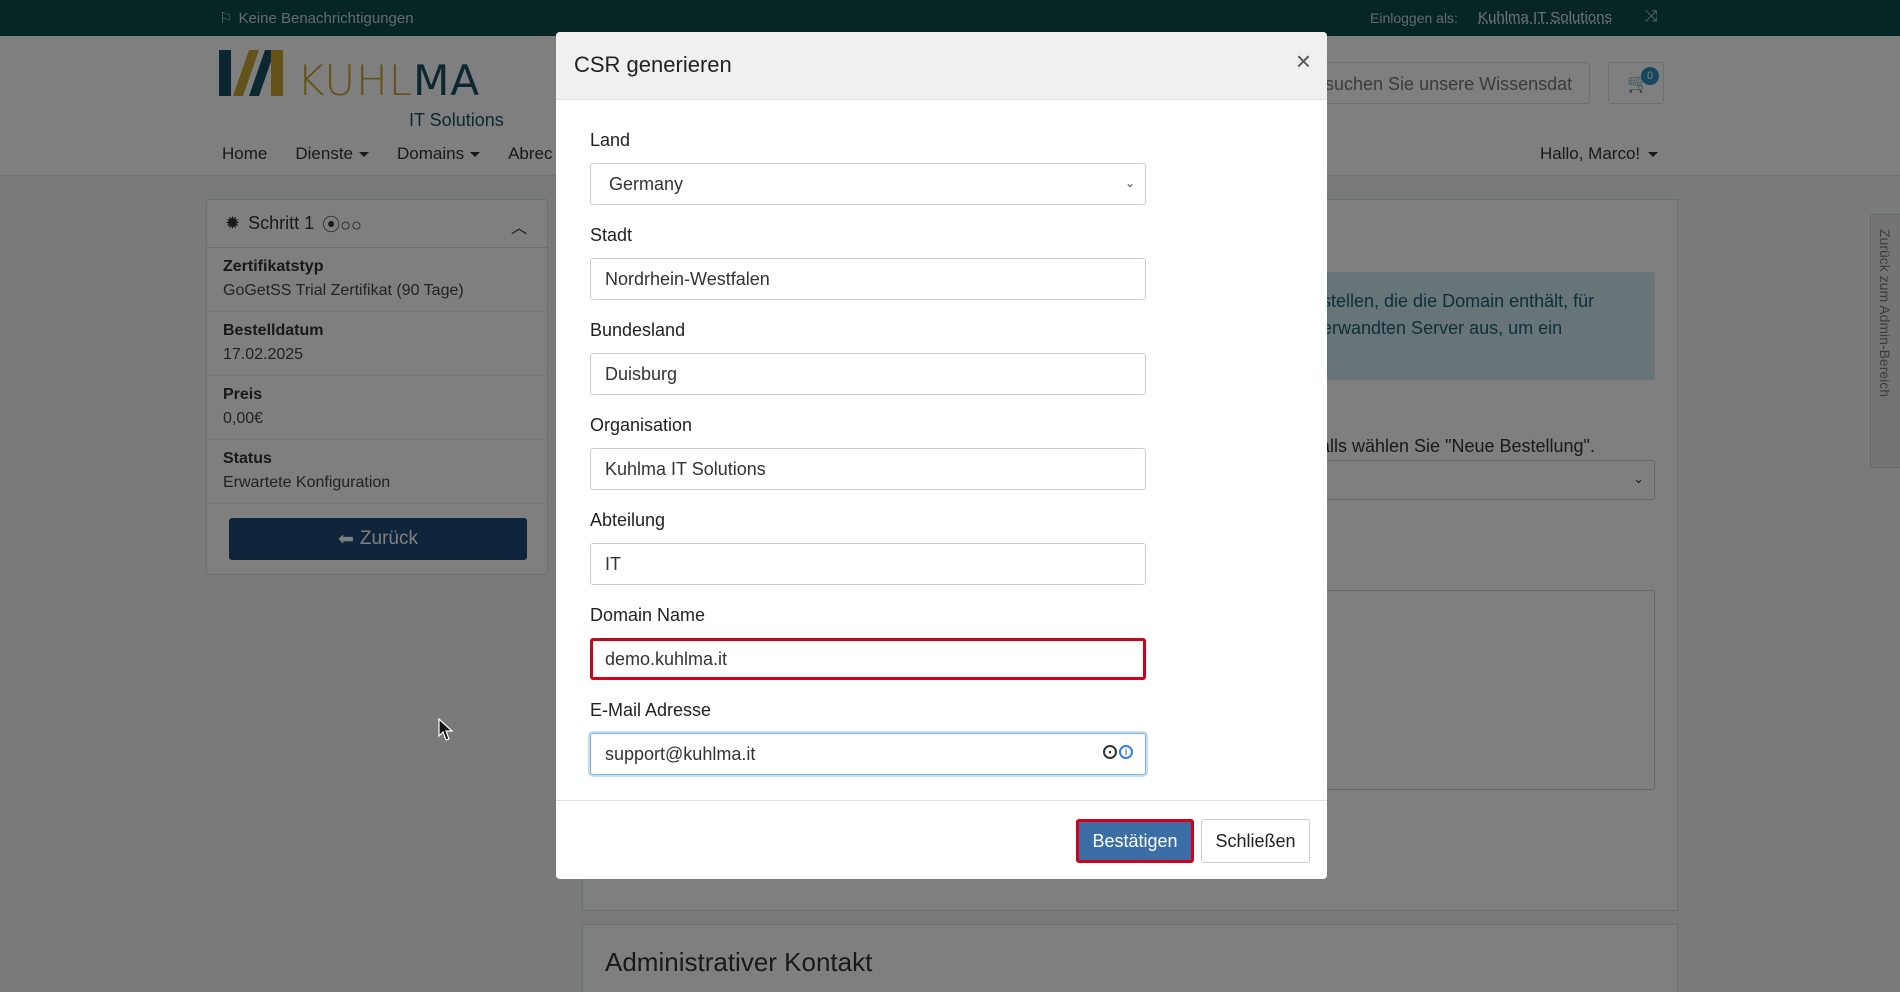  What do you see at coordinates (446, 729) in the screenshot?
I see `mouse-cursor-icon` at bounding box center [446, 729].